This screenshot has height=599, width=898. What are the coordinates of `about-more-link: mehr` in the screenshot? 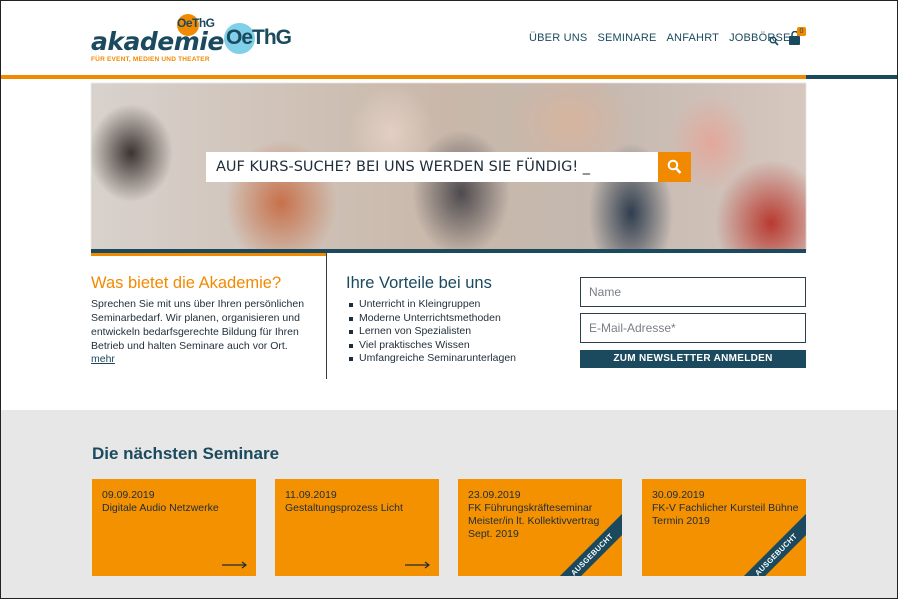 It's located at (103, 359).